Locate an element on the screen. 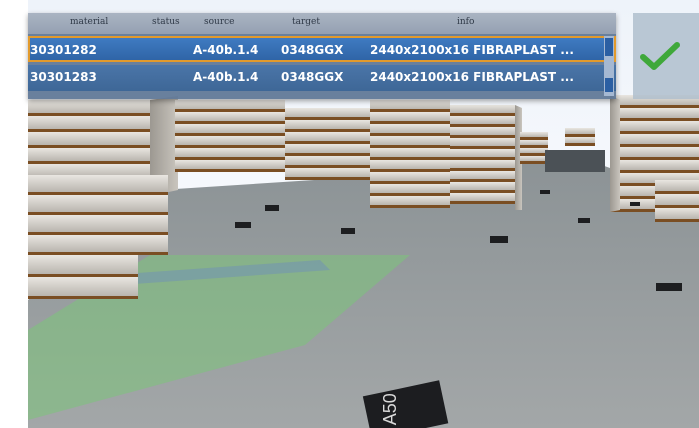 The image size is (699, 428). table-header: material status source target info is located at coordinates (322, 23).